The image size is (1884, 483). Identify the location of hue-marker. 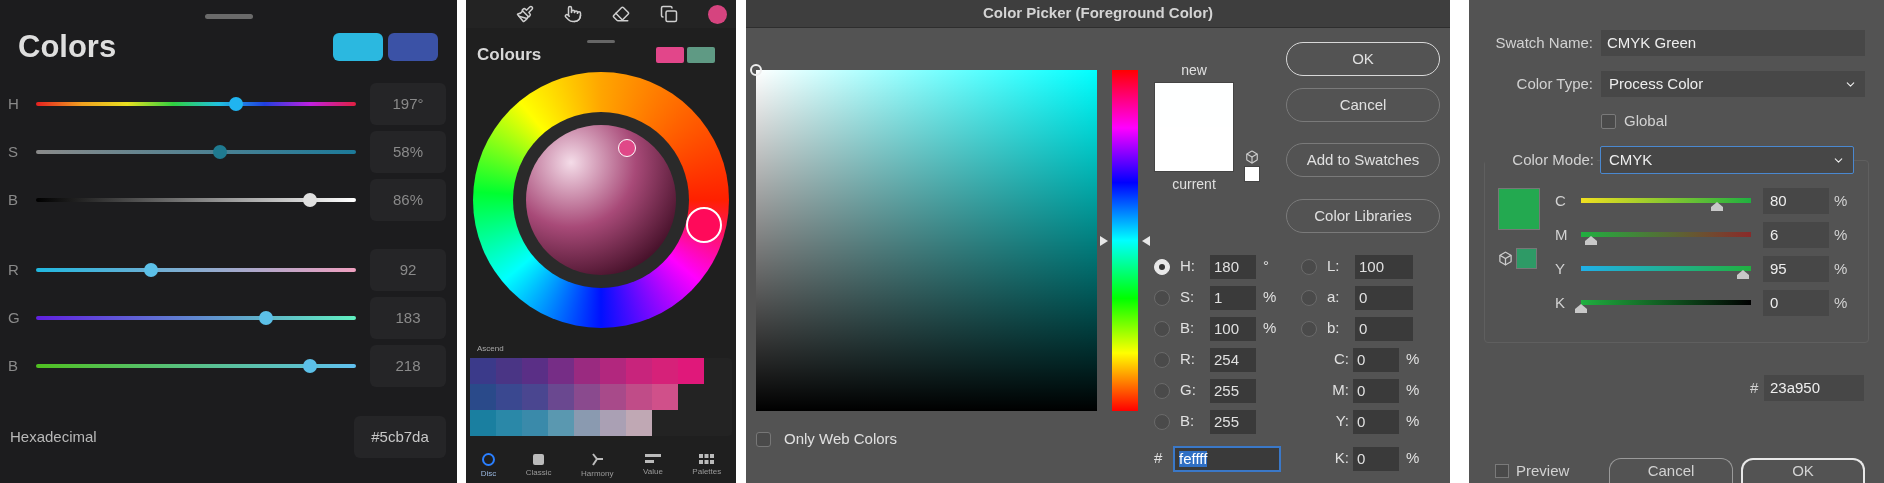
(704, 225).